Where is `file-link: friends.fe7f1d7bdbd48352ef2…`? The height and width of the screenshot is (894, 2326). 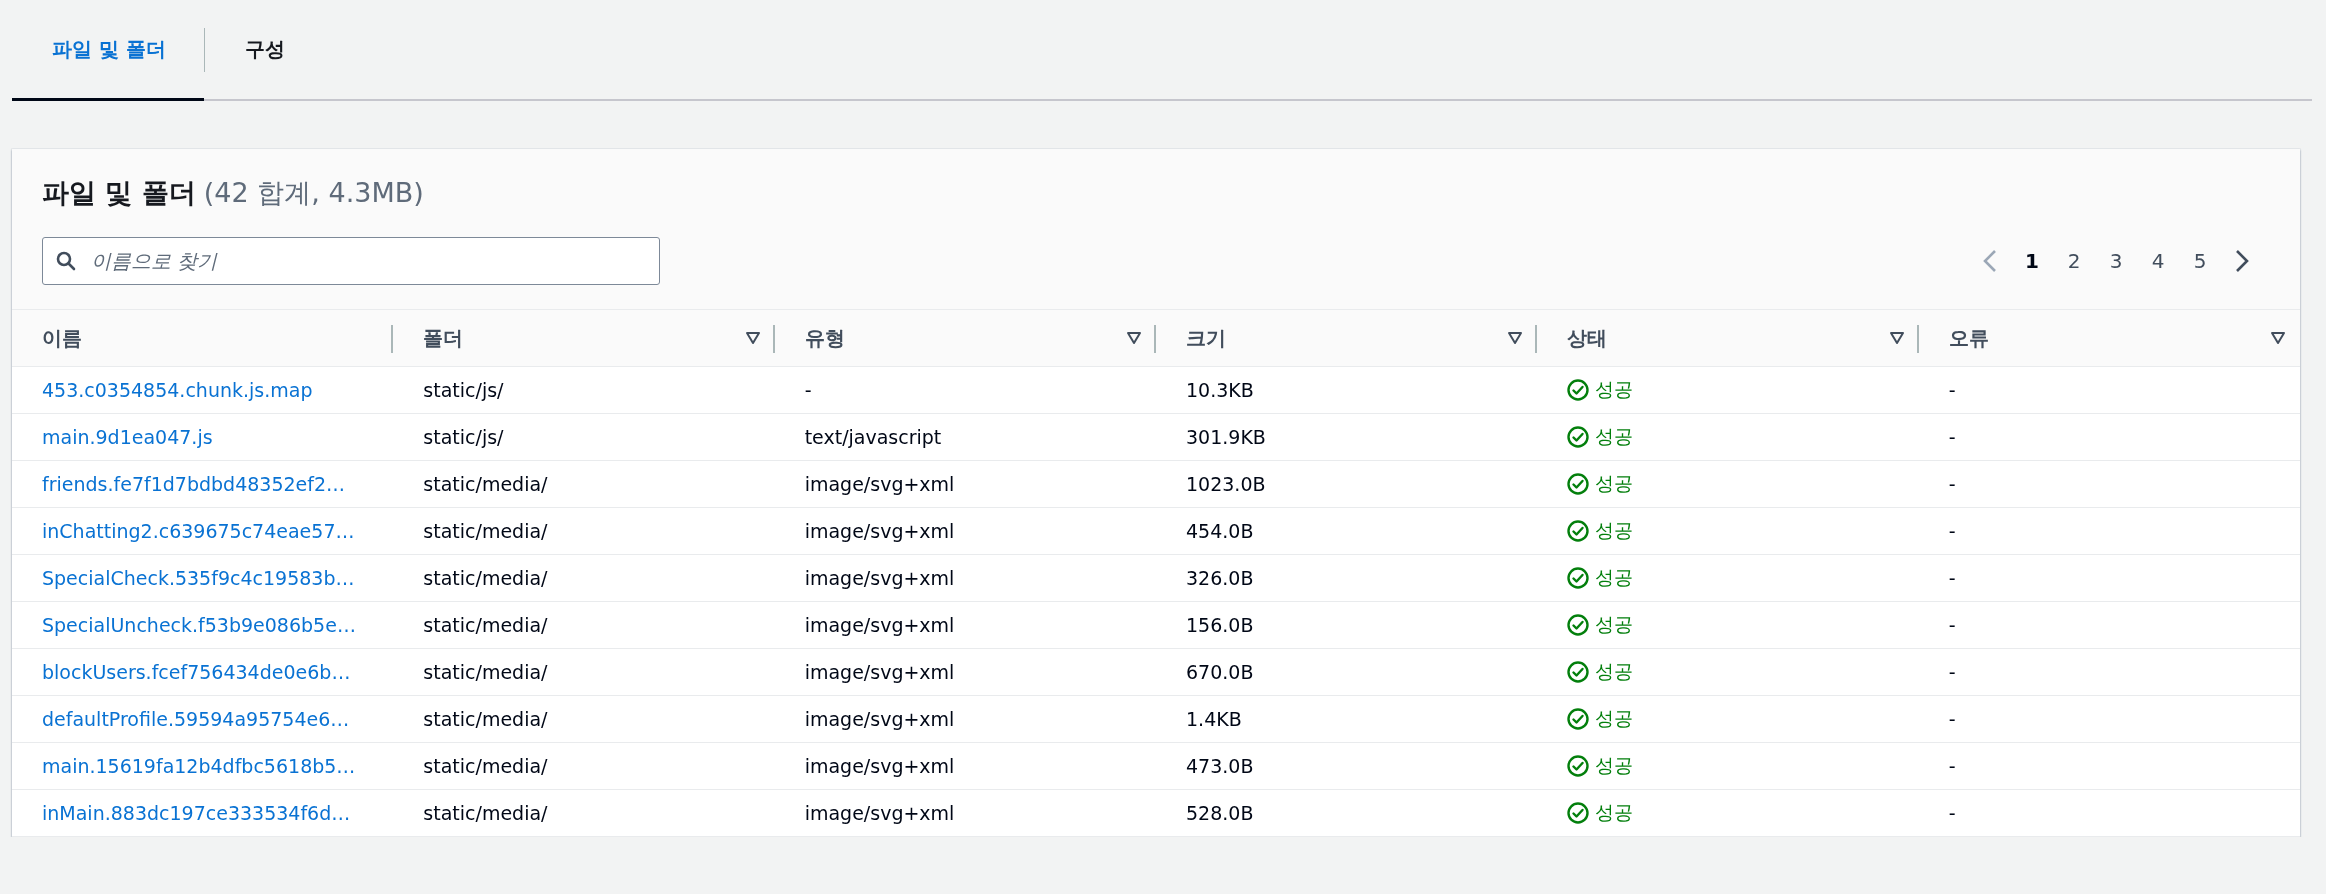
file-link: friends.fe7f1d7bdbd48352ef2… is located at coordinates (194, 484).